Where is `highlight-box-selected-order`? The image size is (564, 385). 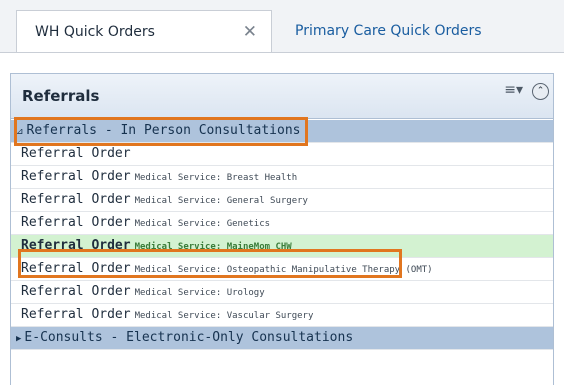 highlight-box-selected-order is located at coordinates (210, 263).